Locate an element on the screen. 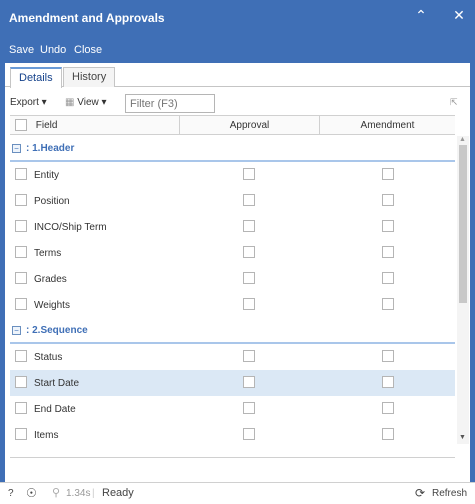 This screenshot has width=475, height=504. field-header-label: Field is located at coordinates (46, 125).